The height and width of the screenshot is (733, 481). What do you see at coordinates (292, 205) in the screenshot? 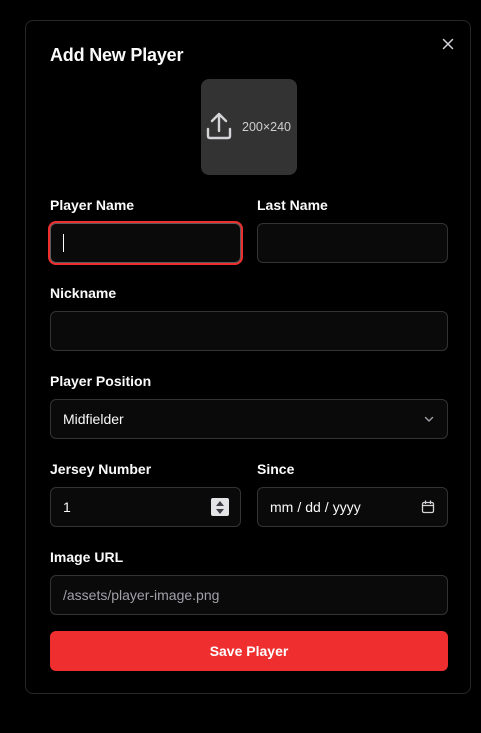
I see `last-name-label: Last Name` at bounding box center [292, 205].